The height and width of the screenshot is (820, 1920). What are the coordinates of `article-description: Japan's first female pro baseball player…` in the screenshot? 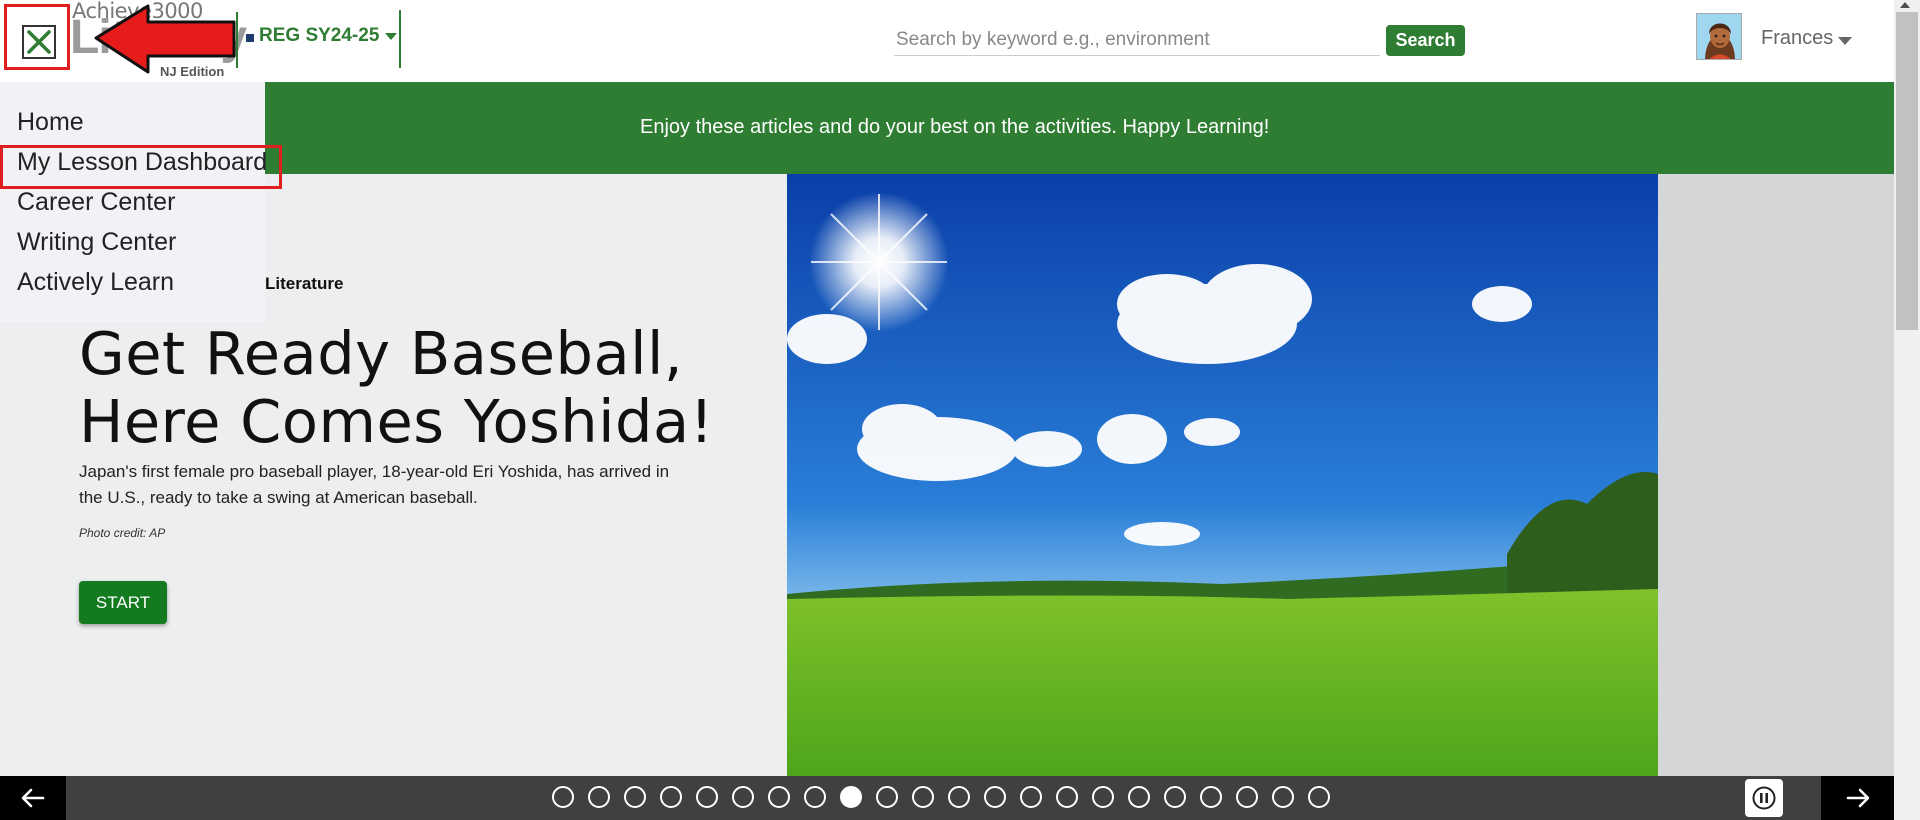 It's located at (374, 484).